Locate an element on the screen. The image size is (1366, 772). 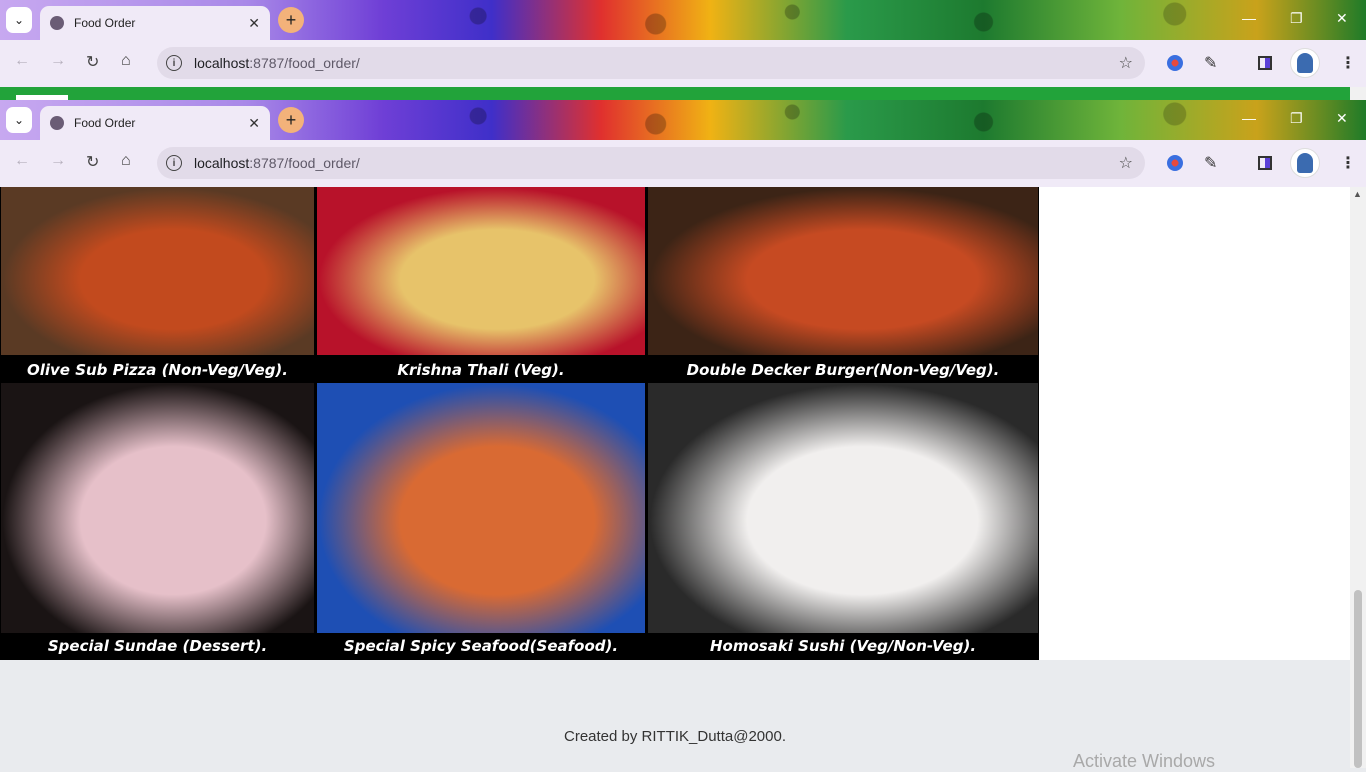
menu-card: Krishna Thali (Veg). is located at coordinates (481, 285).